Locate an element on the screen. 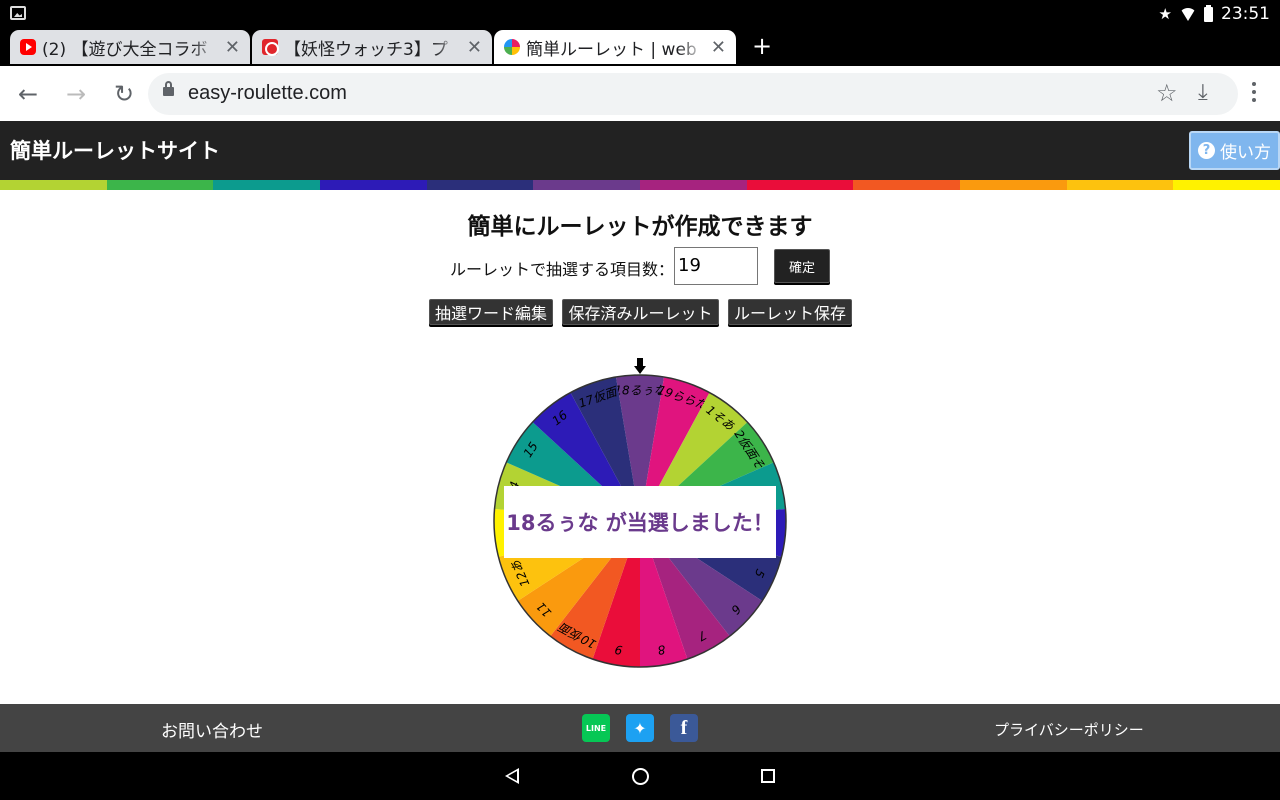 The image size is (1280, 800). browser-toolbar: ← → ↻ easy-roulette.com ☆ ⤓ is located at coordinates (640, 93).